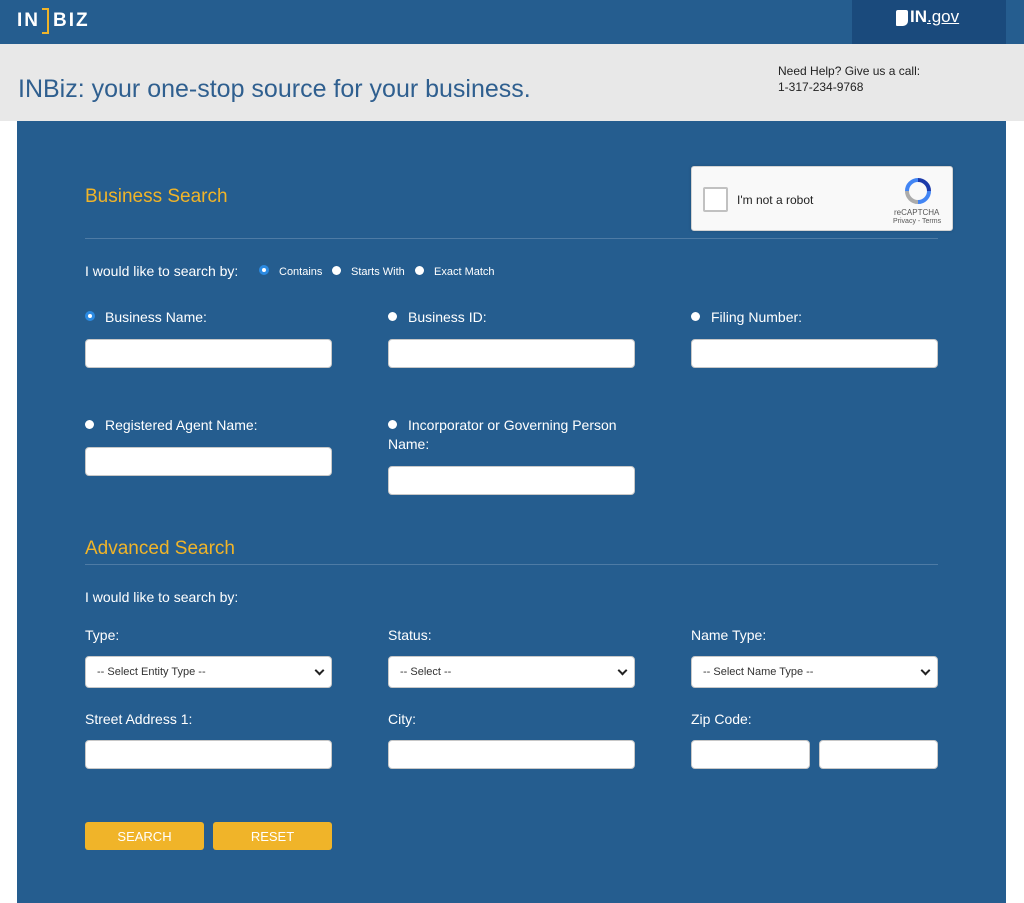 This screenshot has width=1024, height=903. What do you see at coordinates (758, 672) in the screenshot?
I see `name-type-value: -- Select Name Type --` at bounding box center [758, 672].